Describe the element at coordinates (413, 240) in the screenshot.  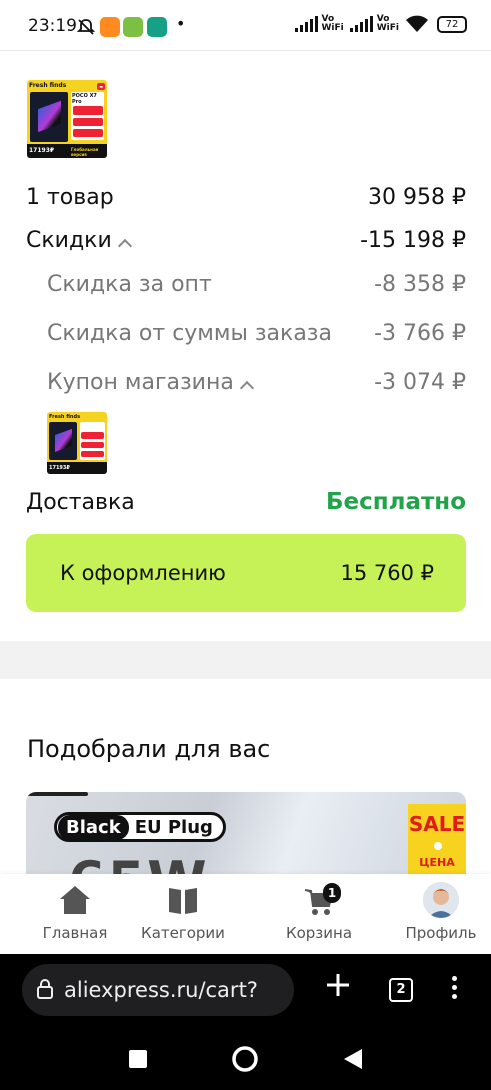
I see `discounts-total: -15 198 ₽` at that location.